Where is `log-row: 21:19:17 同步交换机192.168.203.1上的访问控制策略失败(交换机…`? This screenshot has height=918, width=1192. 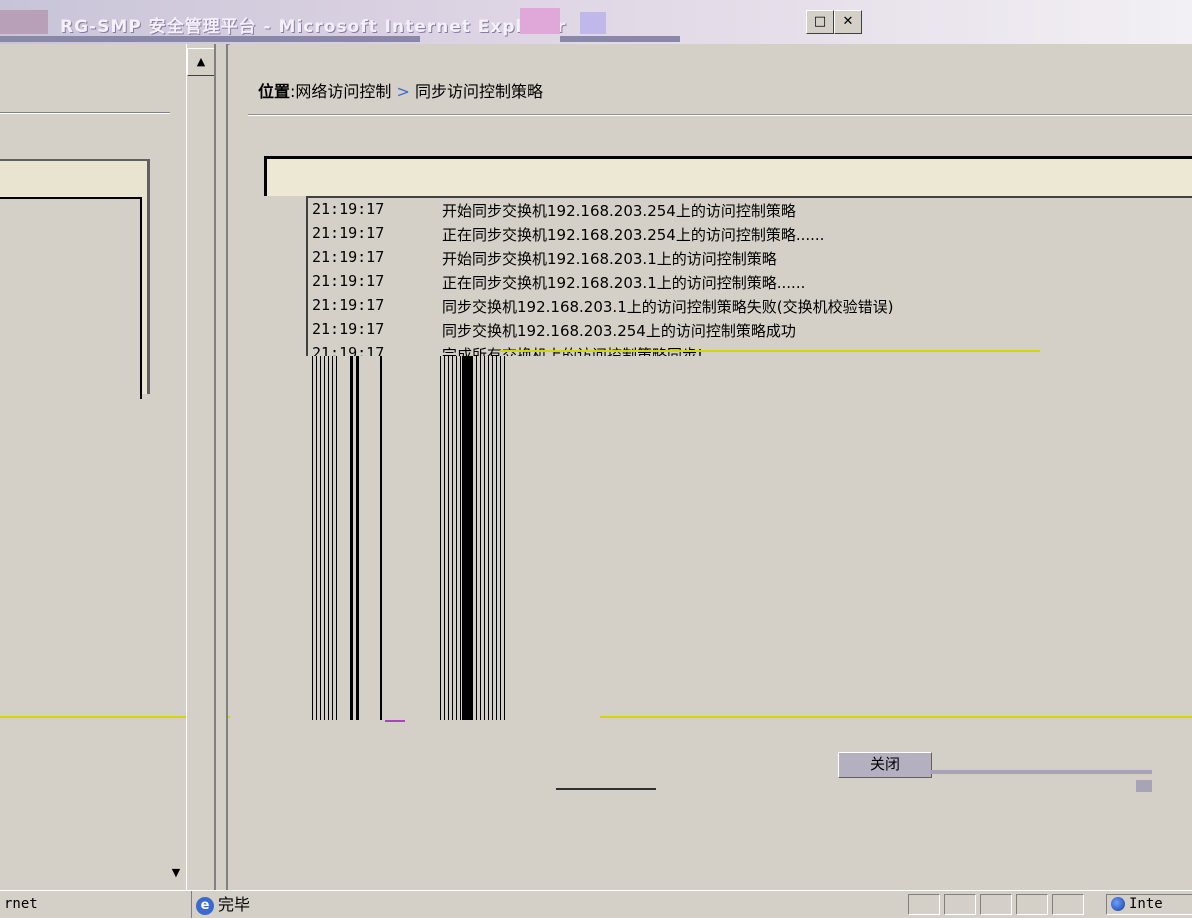 log-row: 21:19:17 同步交换机192.168.203.1上的访问控制策略失败(交换机… is located at coordinates (748, 308).